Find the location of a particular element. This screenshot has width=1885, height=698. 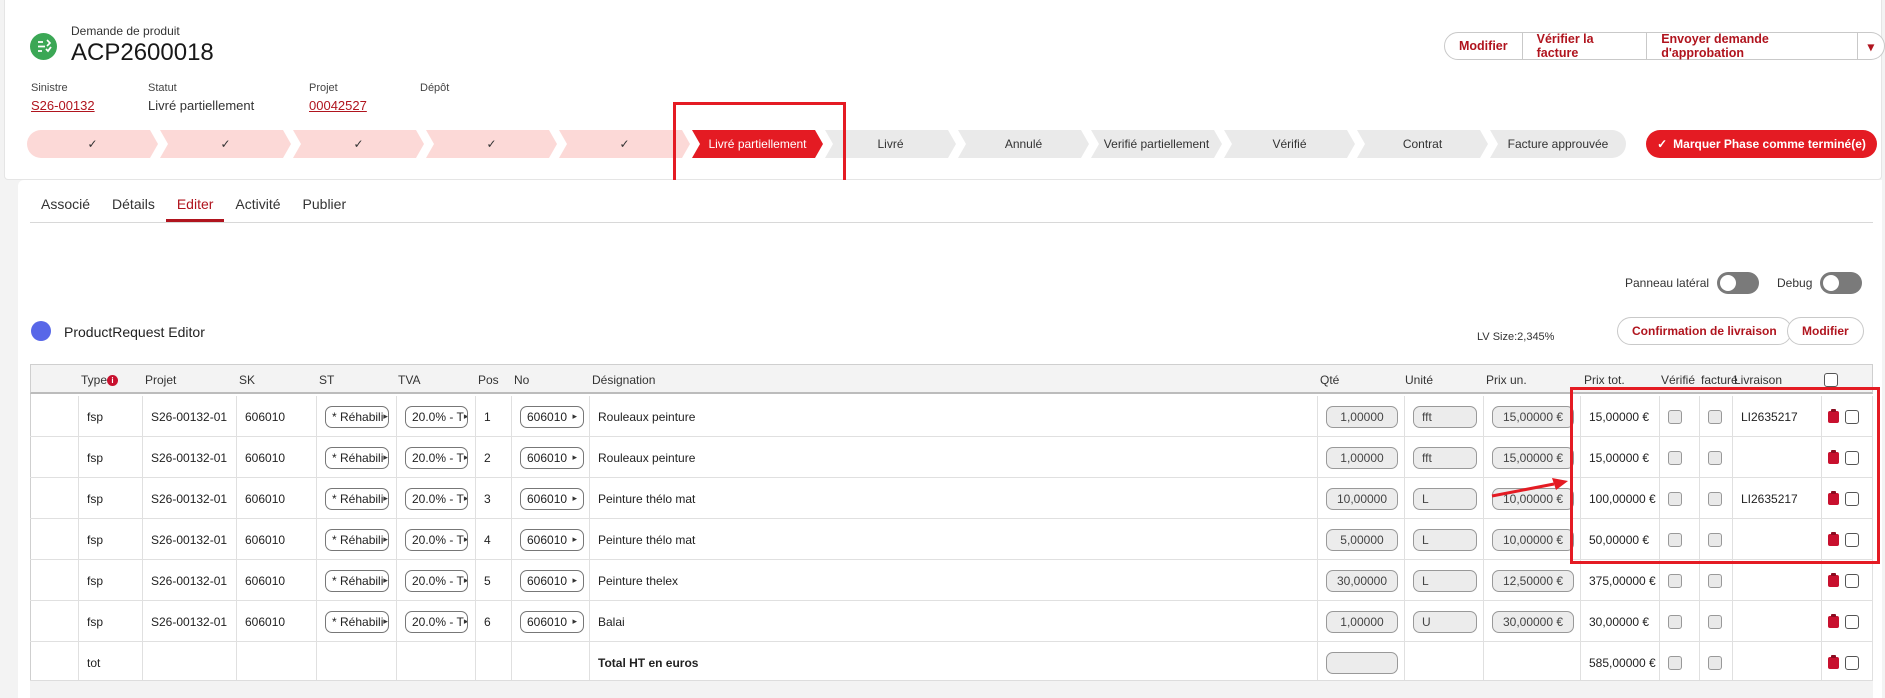

column-header-1: Projet is located at coordinates (160, 380).